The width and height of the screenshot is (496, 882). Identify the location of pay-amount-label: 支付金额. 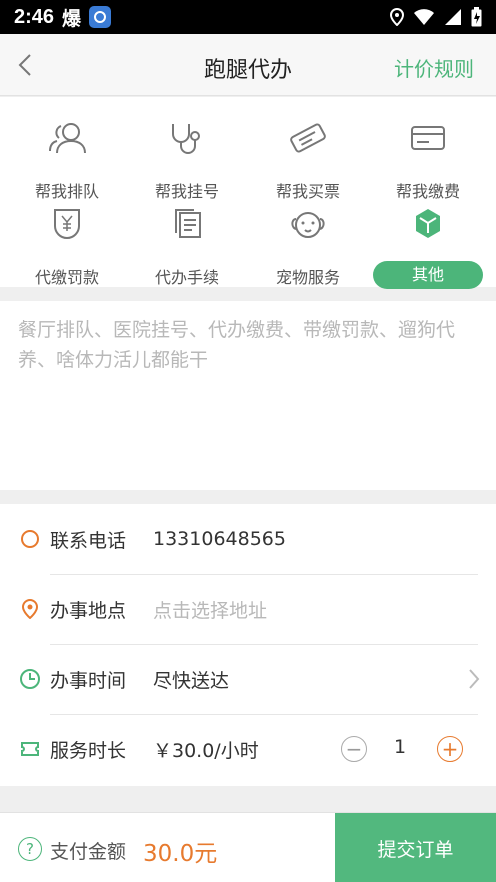
(88, 852).